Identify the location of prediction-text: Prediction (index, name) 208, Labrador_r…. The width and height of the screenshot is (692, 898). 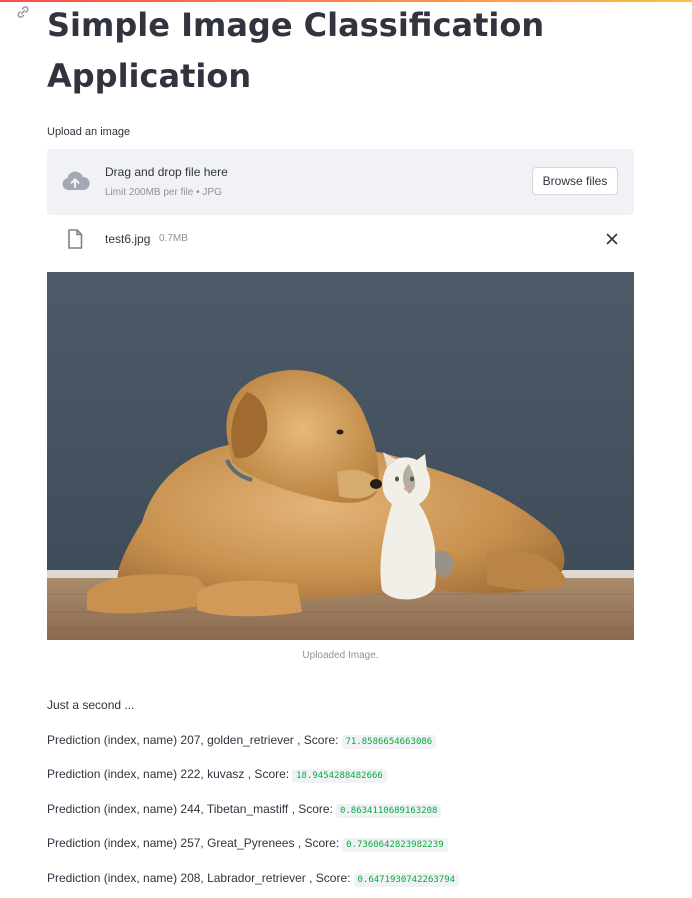
(199, 878).